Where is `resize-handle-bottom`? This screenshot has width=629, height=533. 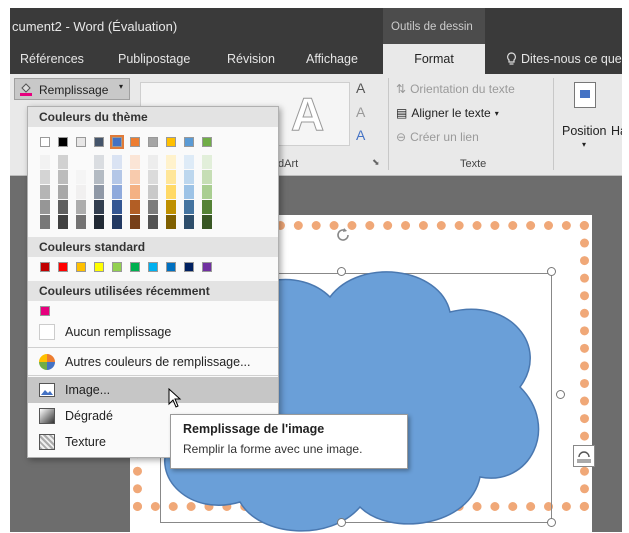
resize-handle-bottom is located at coordinates (341, 522).